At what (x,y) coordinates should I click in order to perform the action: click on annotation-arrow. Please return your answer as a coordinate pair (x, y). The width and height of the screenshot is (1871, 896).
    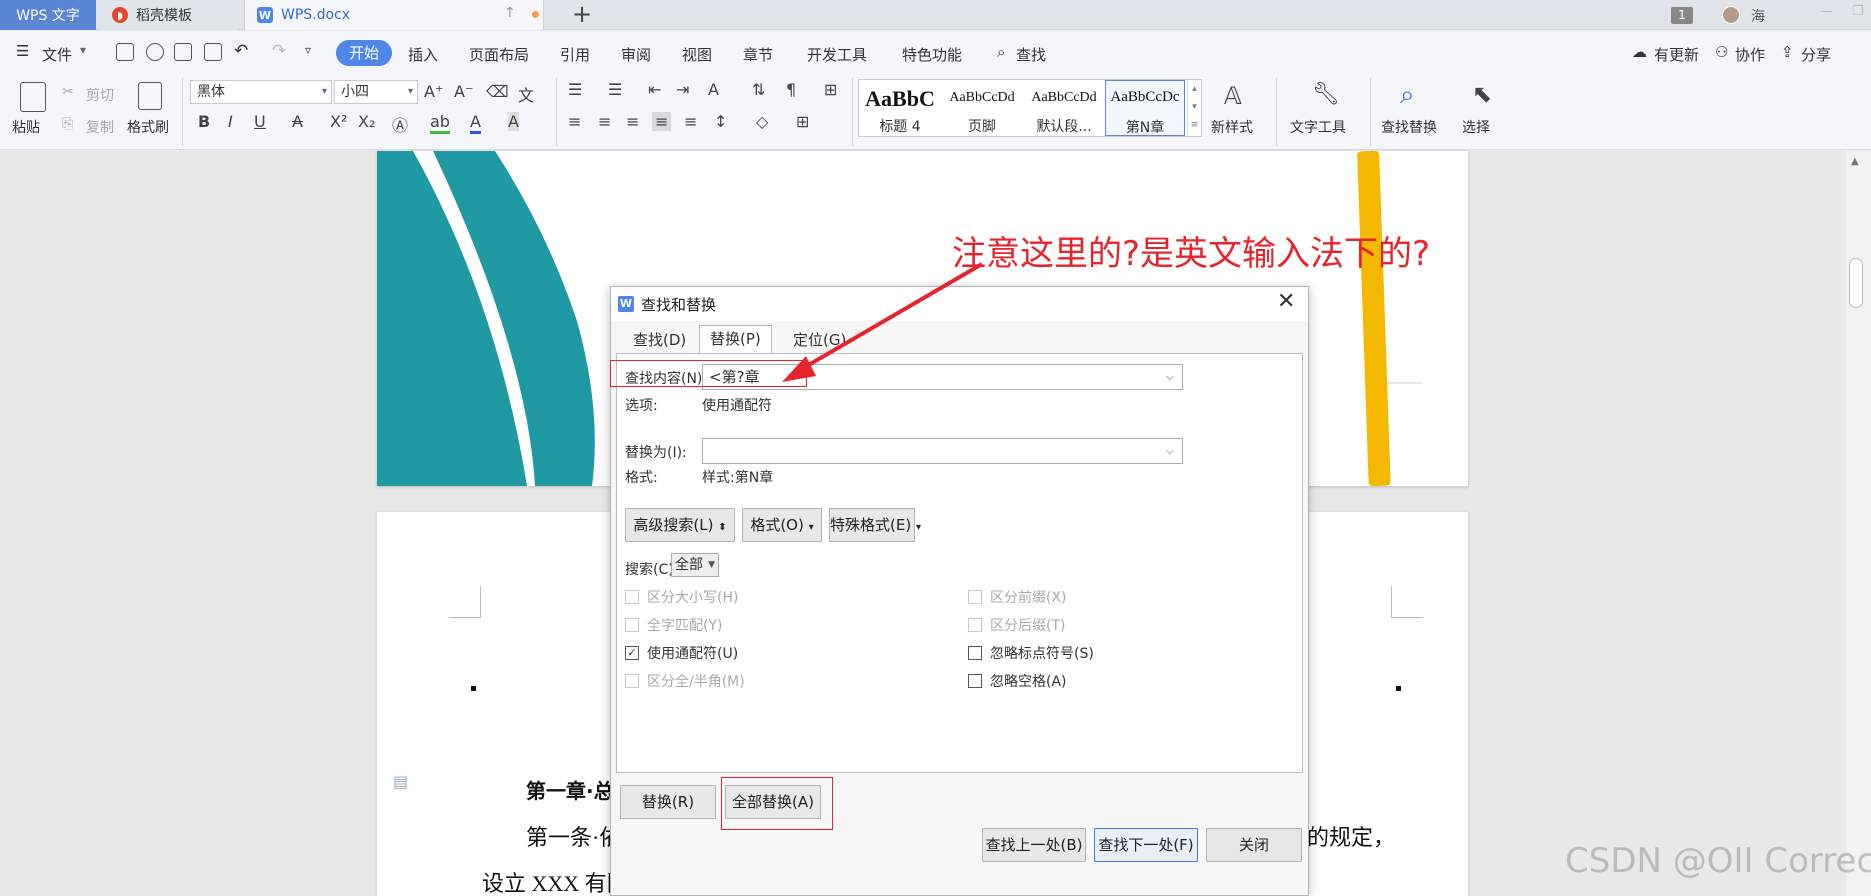
    Looking at the image, I should click on (883, 322).